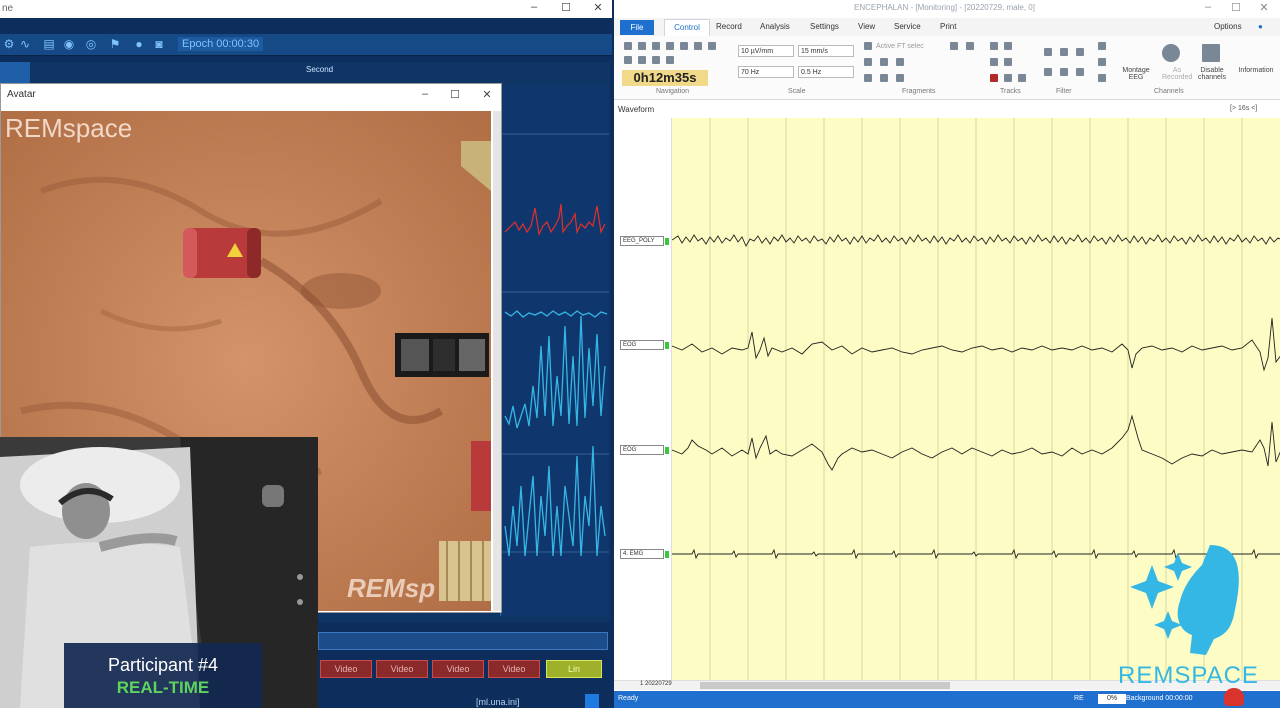 The image size is (1280, 708). Describe the element at coordinates (1064, 91) in the screenshot. I see `filter-group-label: Filter` at that location.